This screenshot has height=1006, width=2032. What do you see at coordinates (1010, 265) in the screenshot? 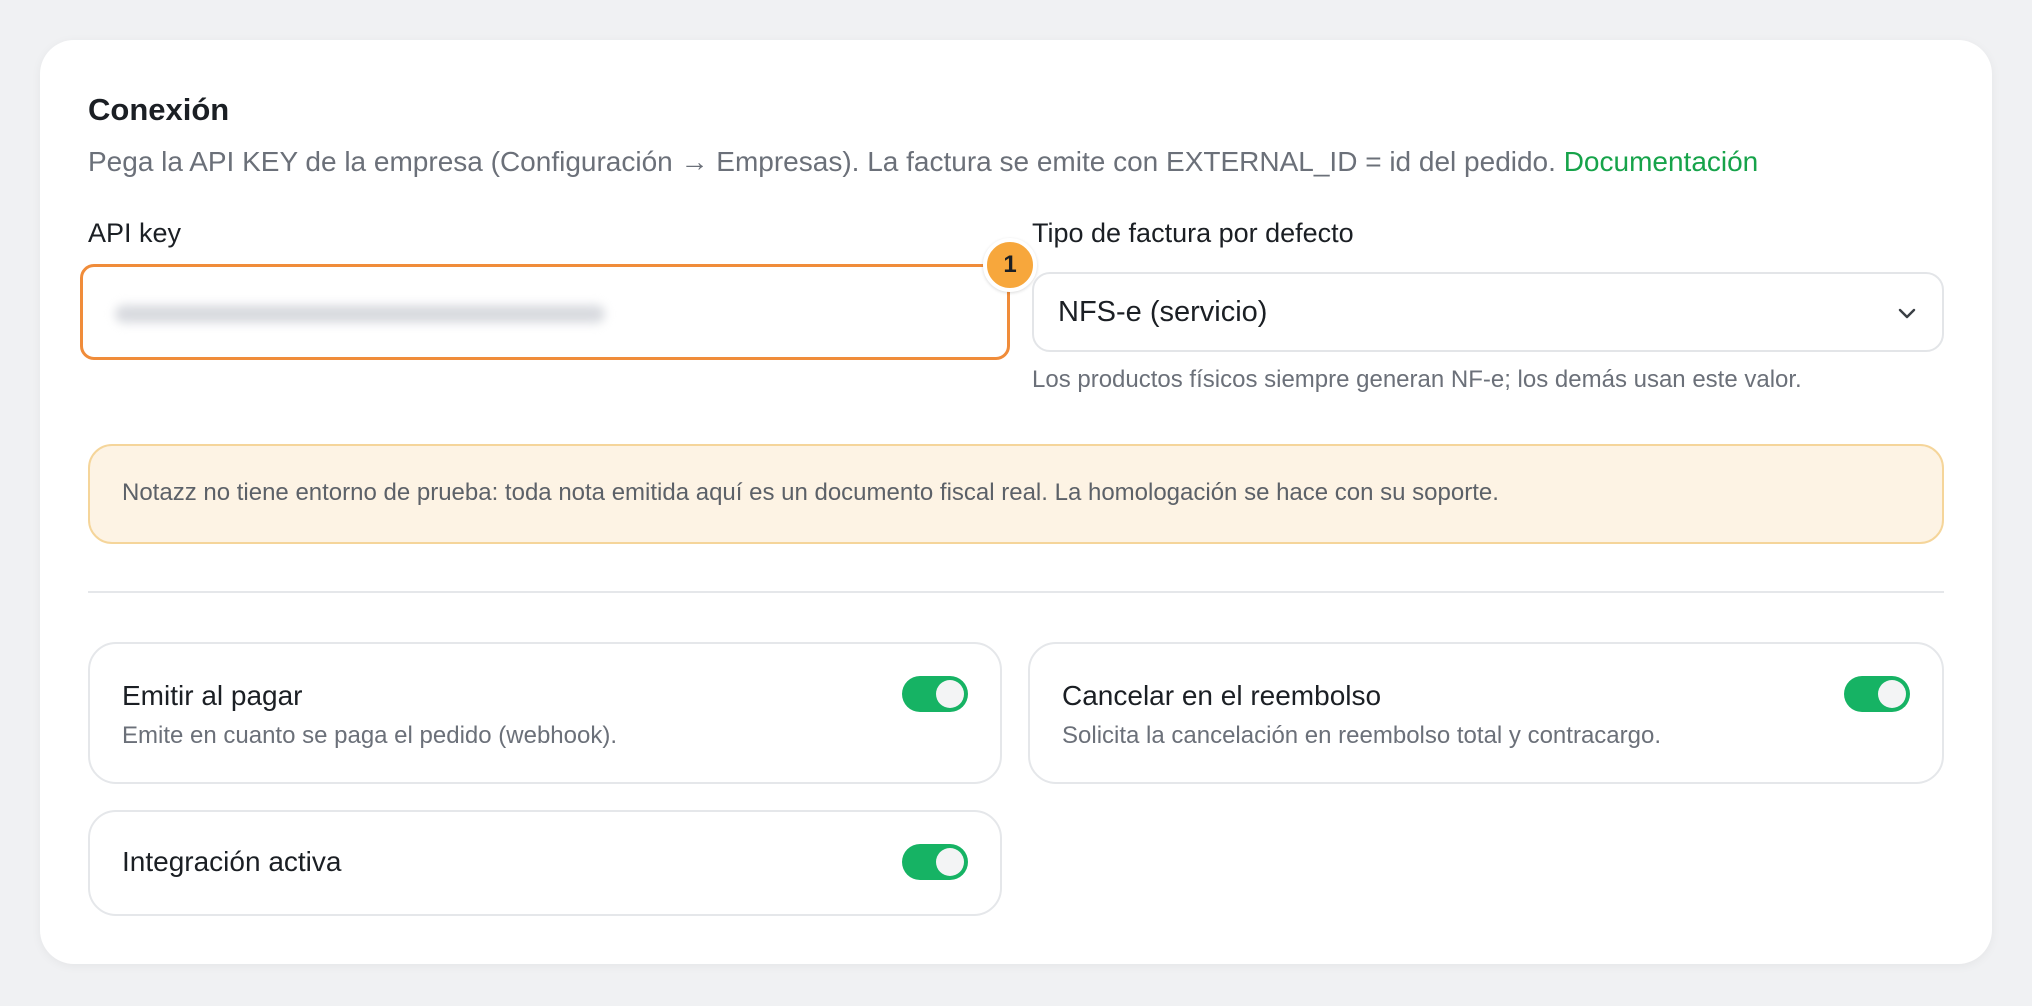
I see `step-badge: 1` at bounding box center [1010, 265].